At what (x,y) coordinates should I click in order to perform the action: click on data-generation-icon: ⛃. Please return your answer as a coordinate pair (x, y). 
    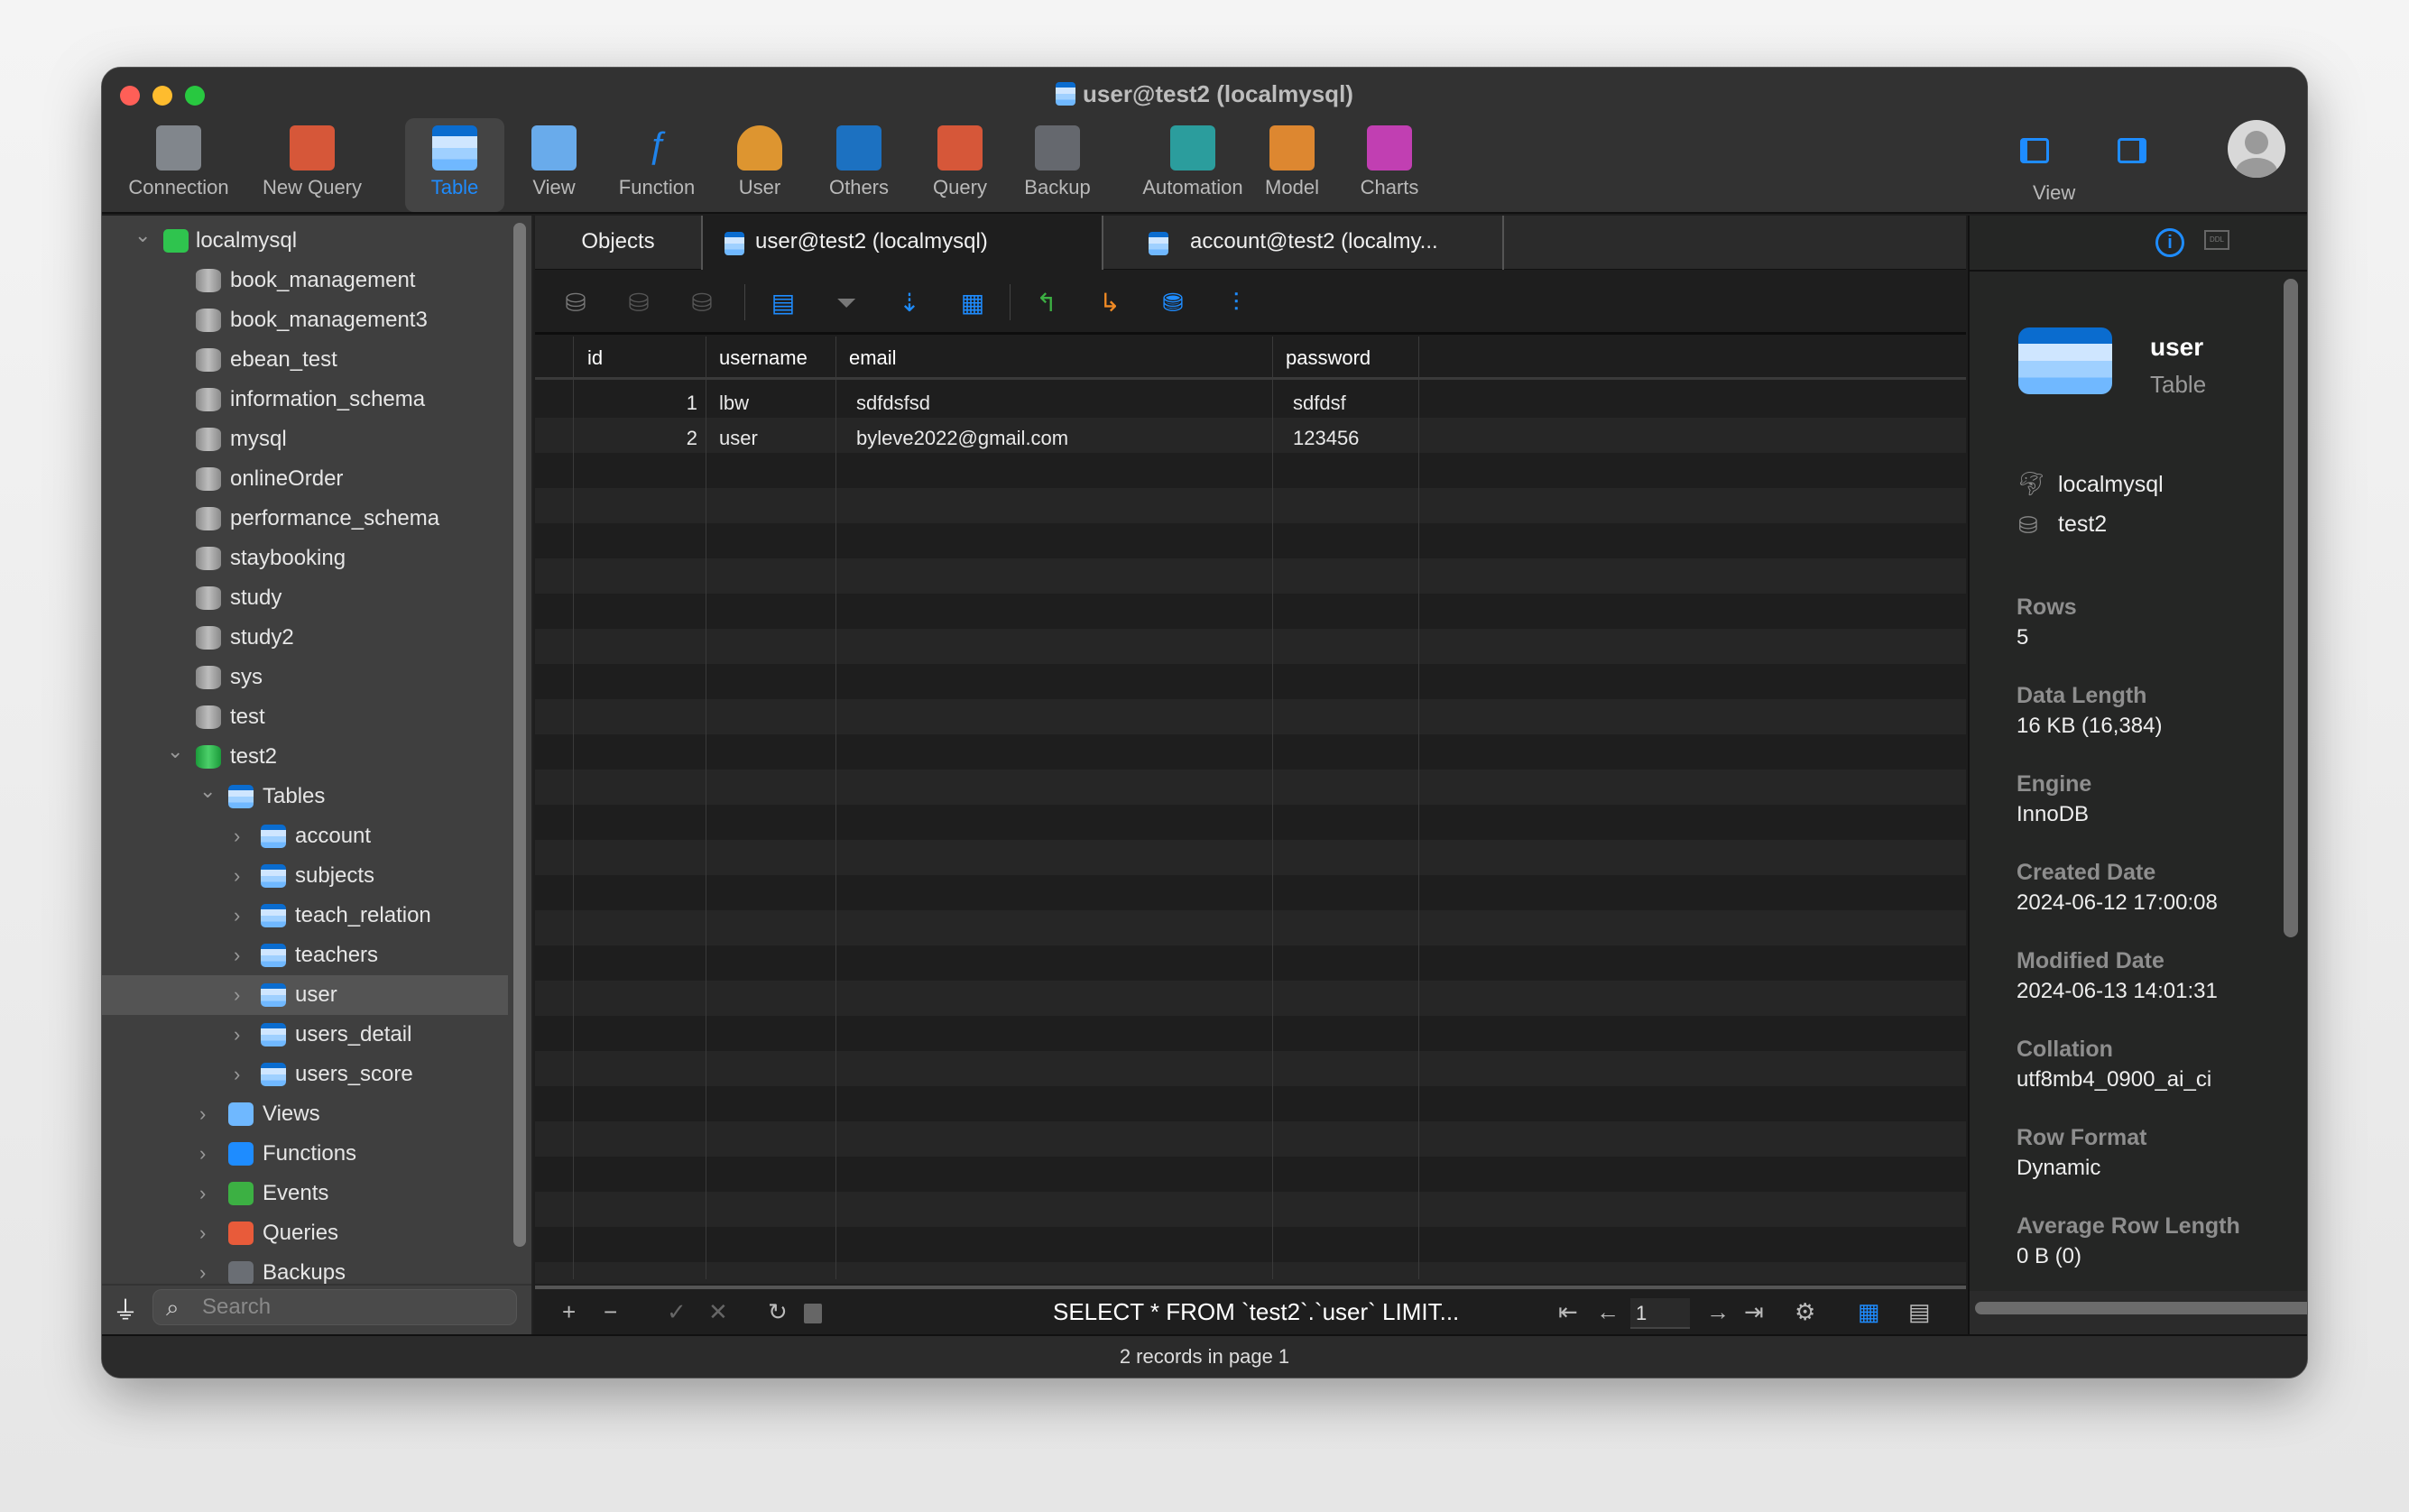
    Looking at the image, I should click on (1172, 303).